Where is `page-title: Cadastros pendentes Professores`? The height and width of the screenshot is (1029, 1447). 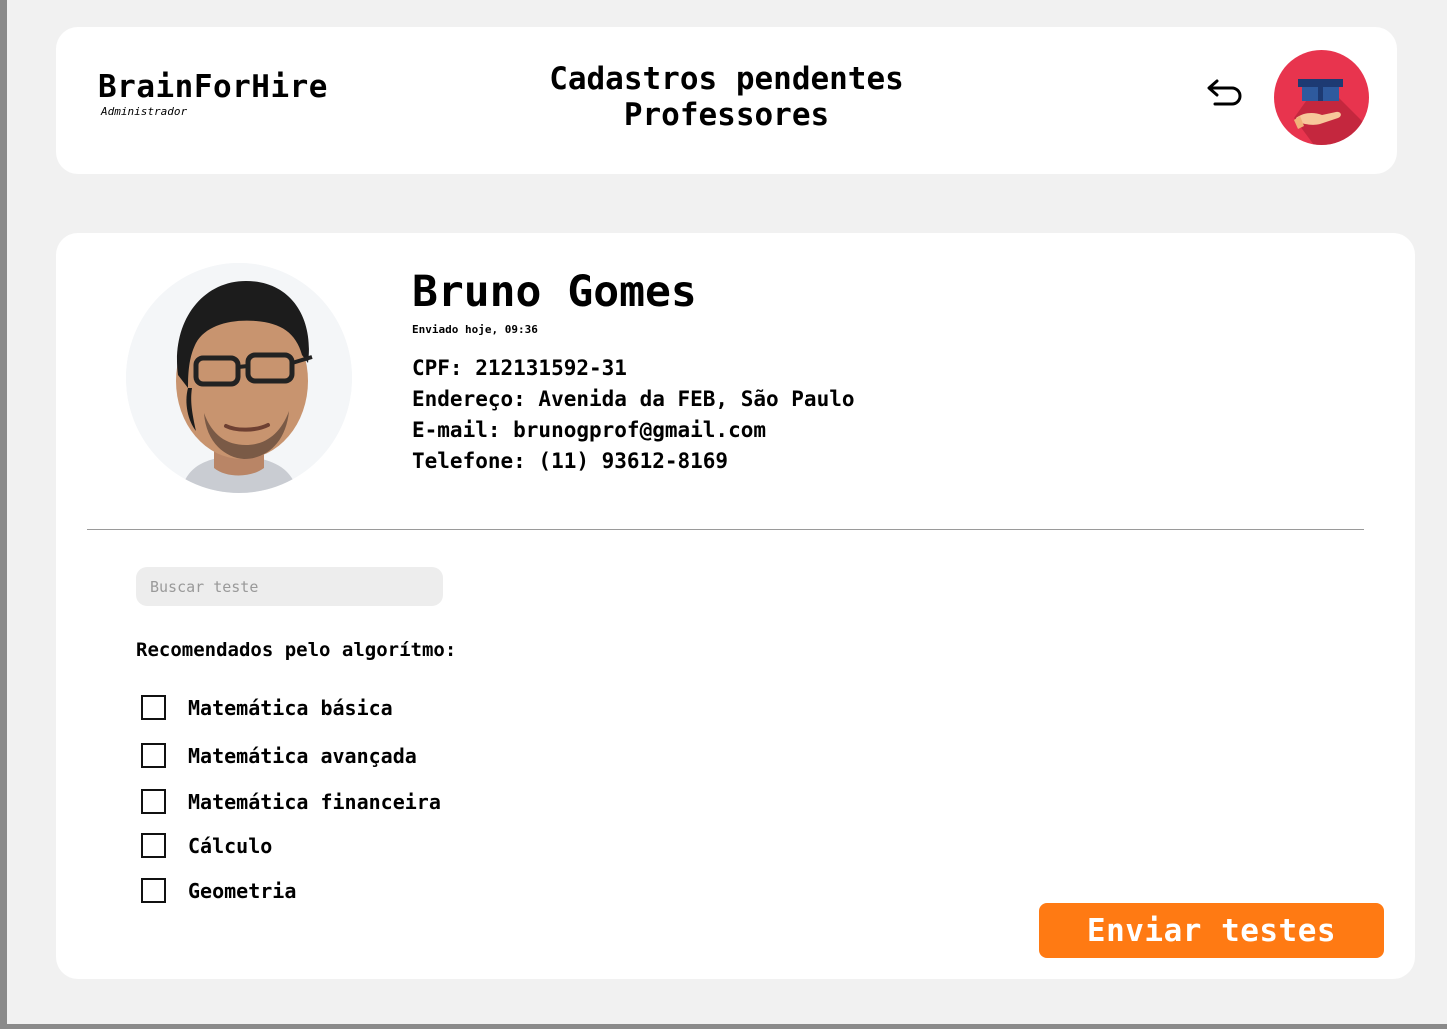 page-title: Cadastros pendentes Professores is located at coordinates (726, 97).